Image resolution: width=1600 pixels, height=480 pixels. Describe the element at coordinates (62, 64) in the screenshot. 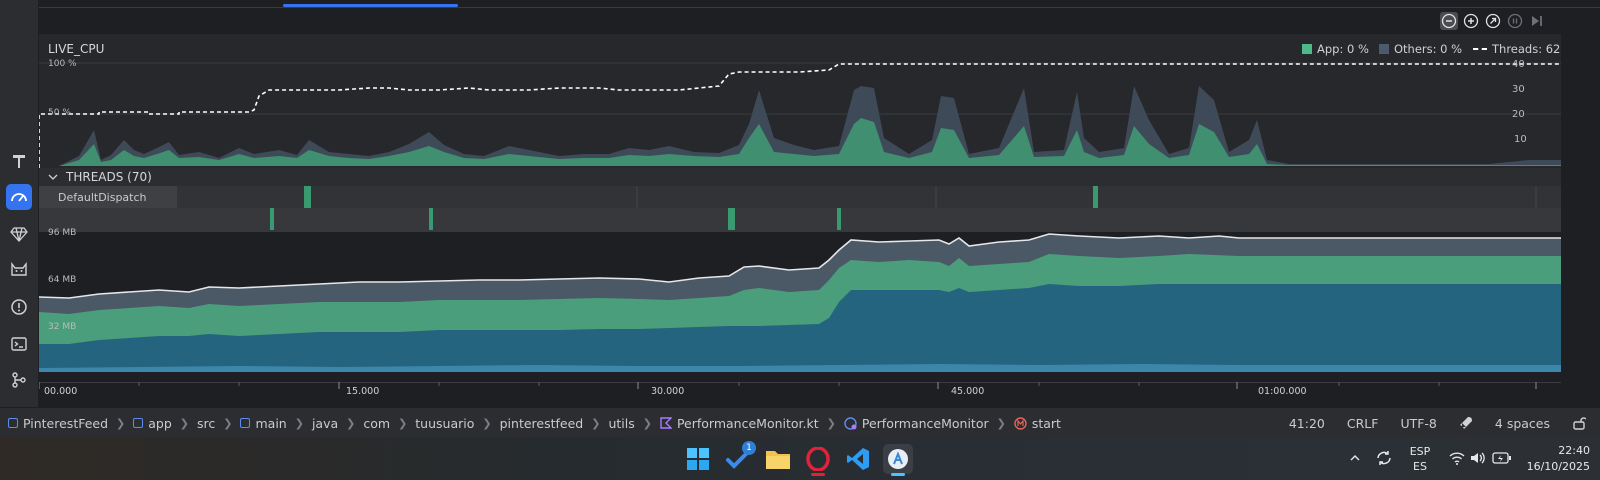

I see `cpu-axis-100: 100 %` at that location.